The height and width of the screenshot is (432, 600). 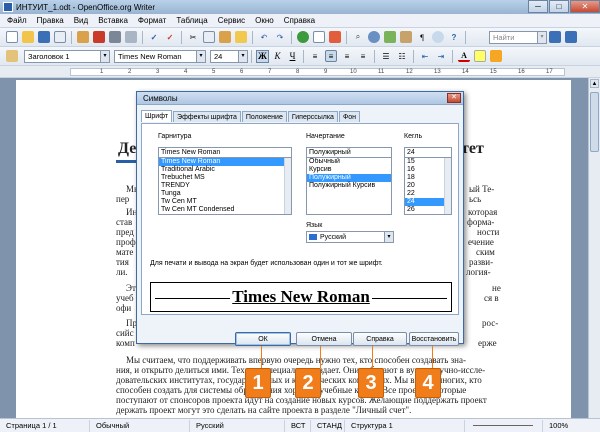 What do you see at coordinates (157, 116) in the screenshot?
I see `tab-font: Шрифт` at bounding box center [157, 116].